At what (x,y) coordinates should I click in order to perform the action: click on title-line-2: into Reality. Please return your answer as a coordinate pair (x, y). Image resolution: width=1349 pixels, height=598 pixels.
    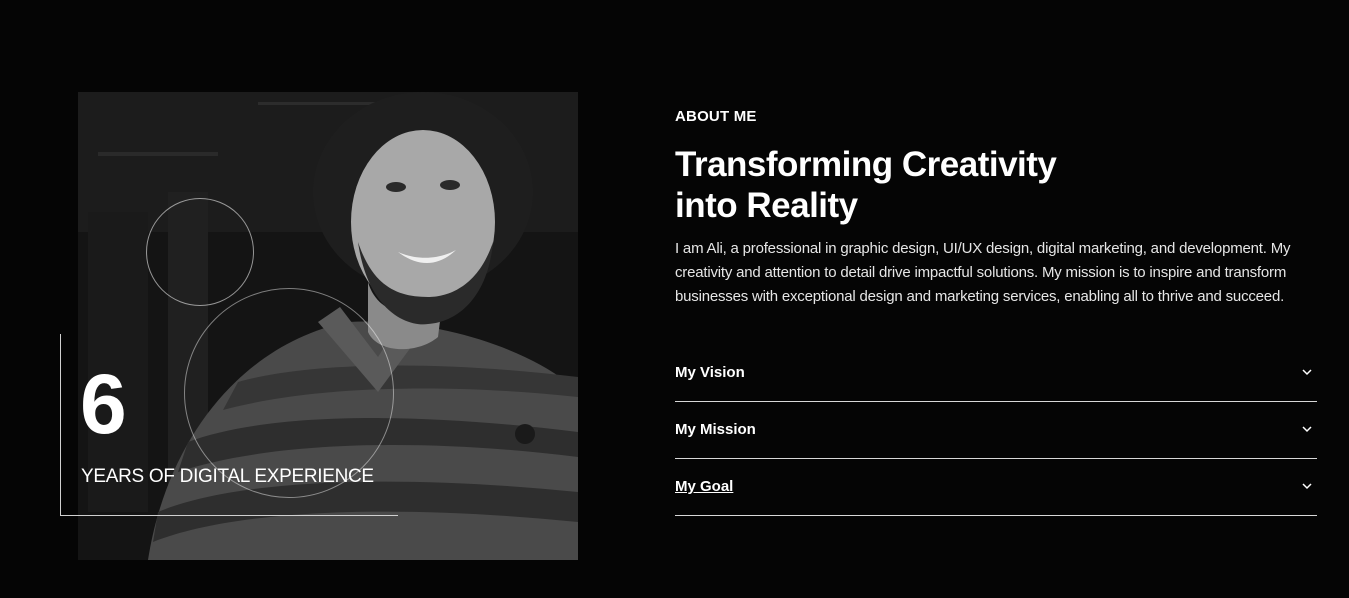
    Looking at the image, I should click on (766, 205).